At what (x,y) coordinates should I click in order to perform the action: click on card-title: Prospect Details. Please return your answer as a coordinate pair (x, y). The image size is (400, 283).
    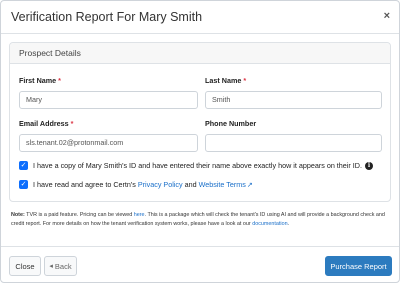
    Looking at the image, I should click on (50, 53).